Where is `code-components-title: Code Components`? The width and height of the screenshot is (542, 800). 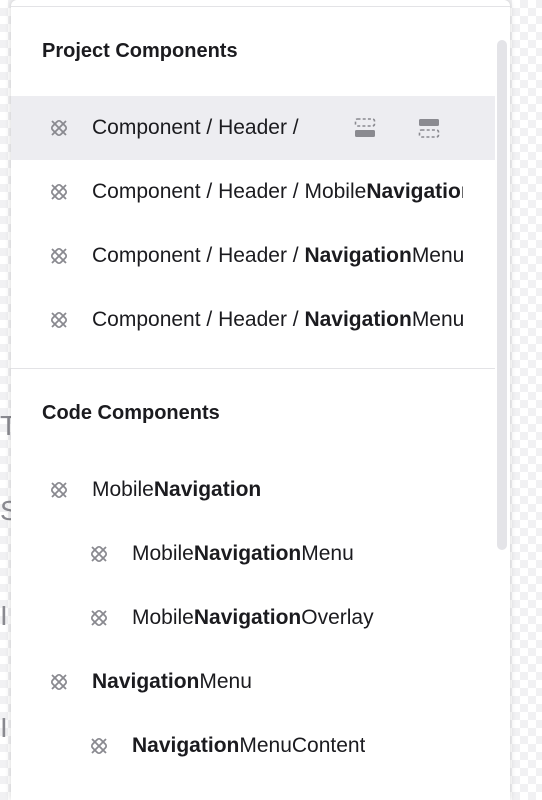 code-components-title: Code Components is located at coordinates (131, 413).